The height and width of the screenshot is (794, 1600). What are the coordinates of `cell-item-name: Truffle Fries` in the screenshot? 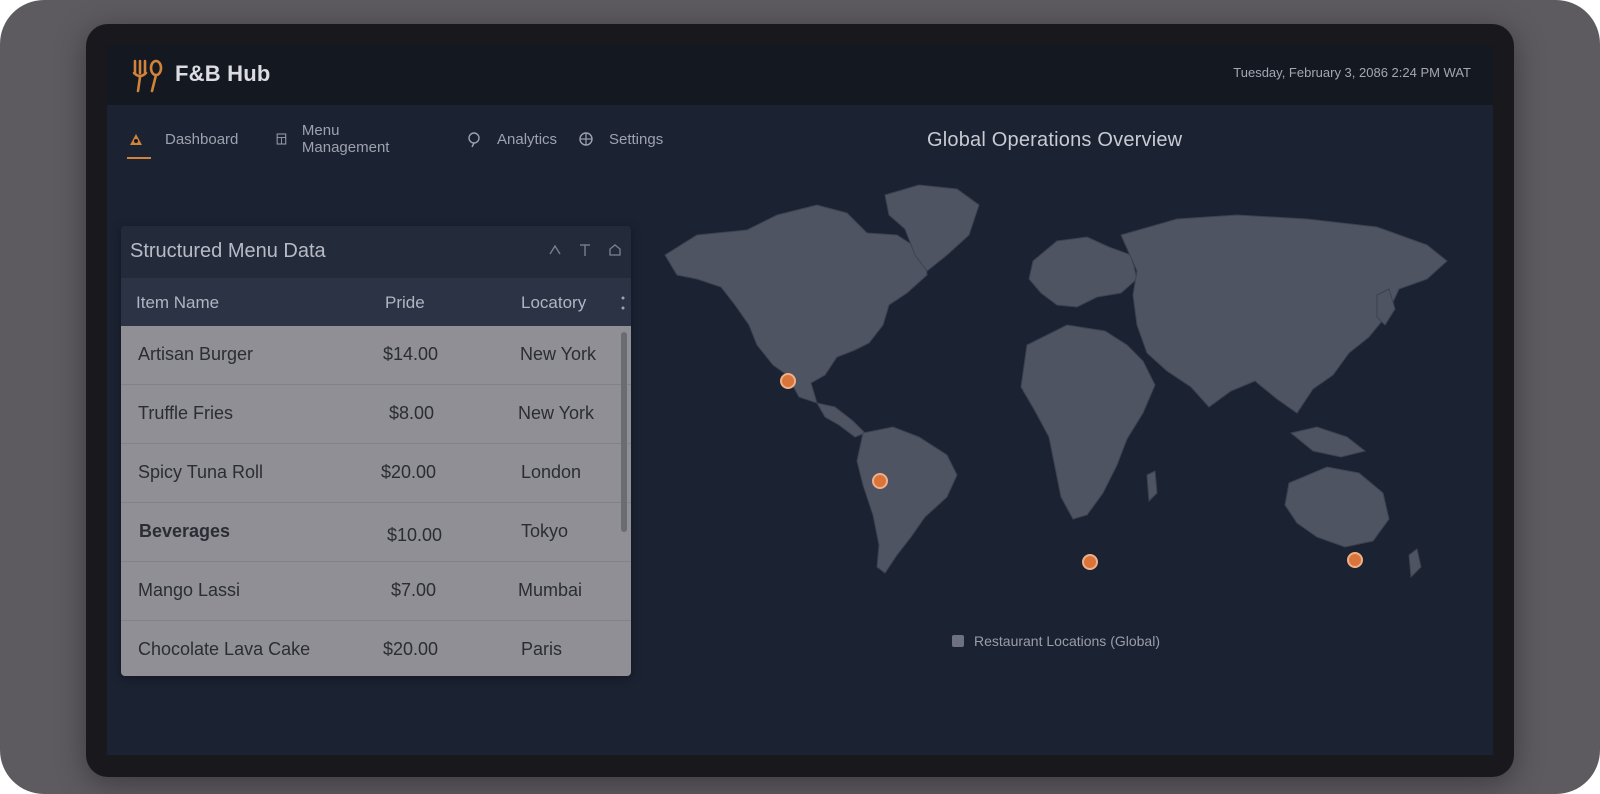 It's located at (186, 413).